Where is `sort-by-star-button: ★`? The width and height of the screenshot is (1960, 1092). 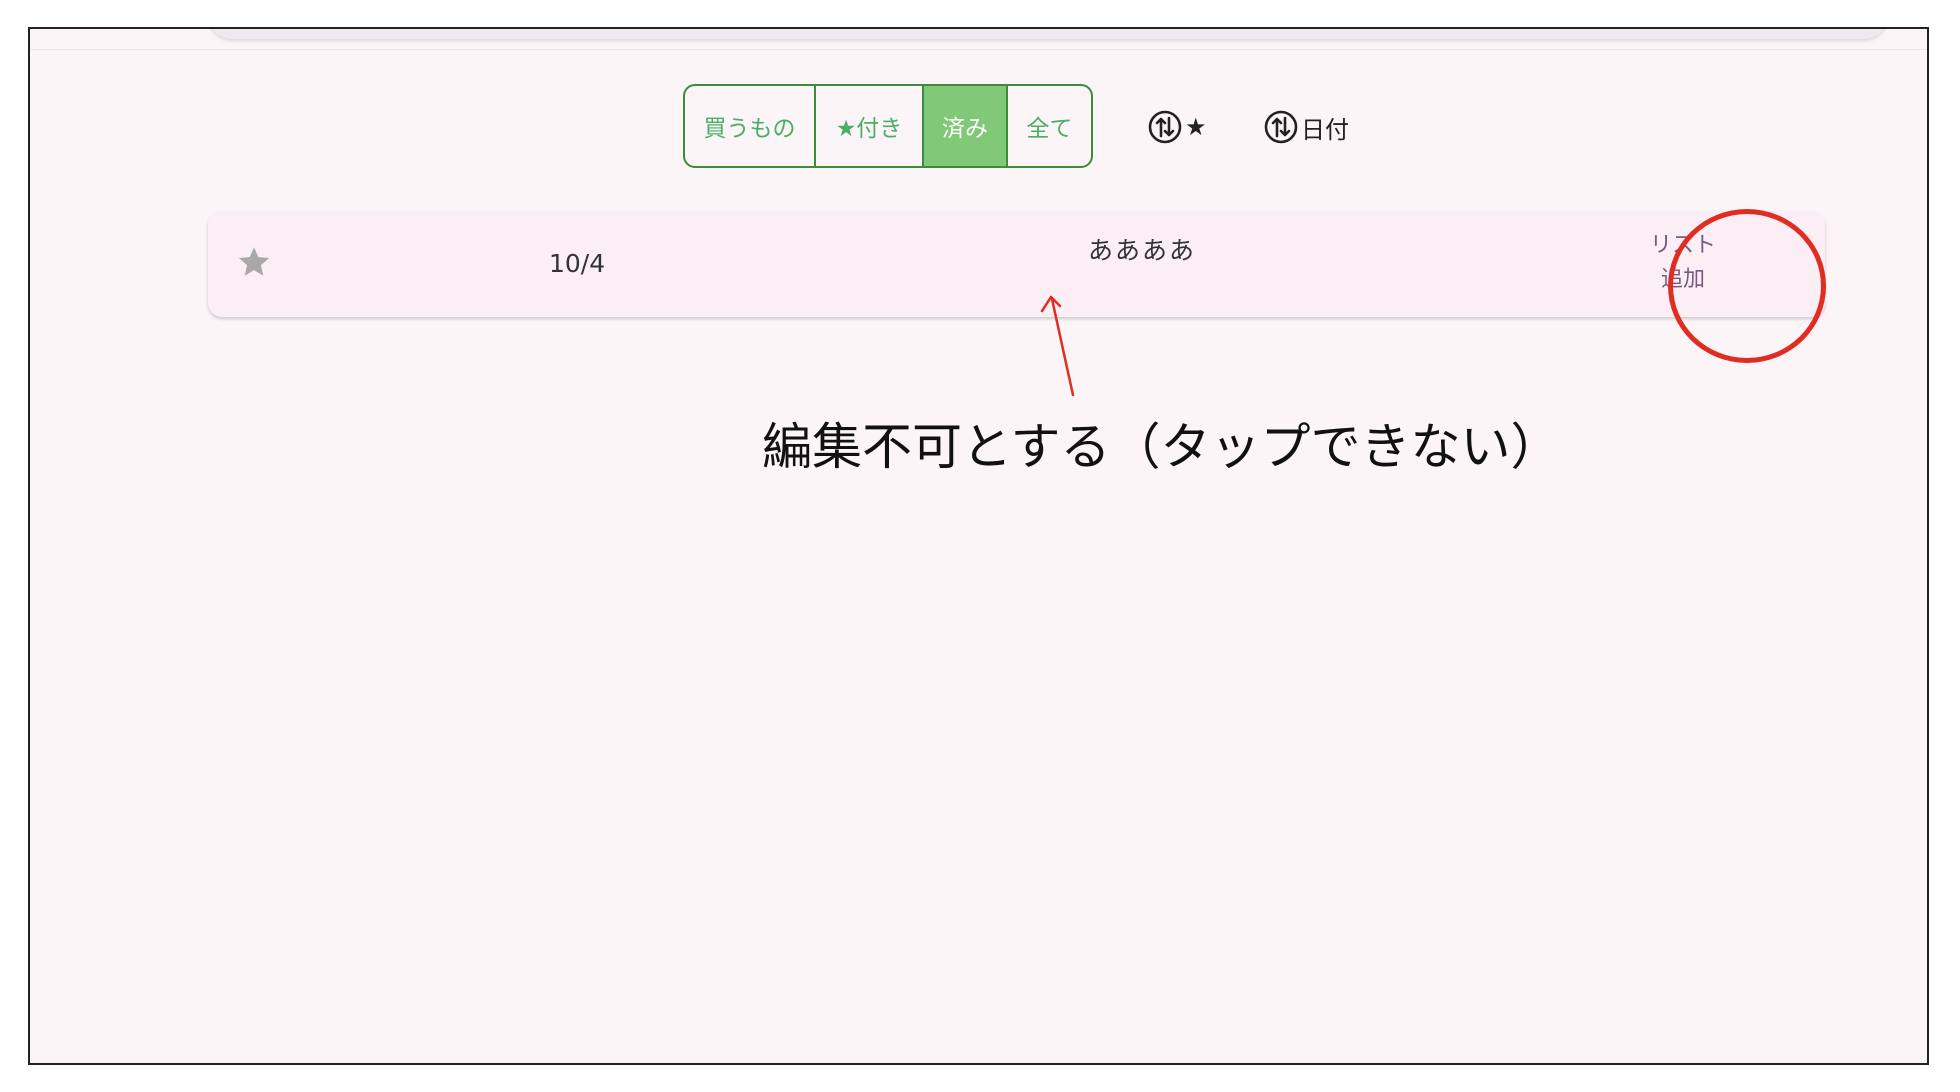 sort-by-star-button: ★ is located at coordinates (1177, 127).